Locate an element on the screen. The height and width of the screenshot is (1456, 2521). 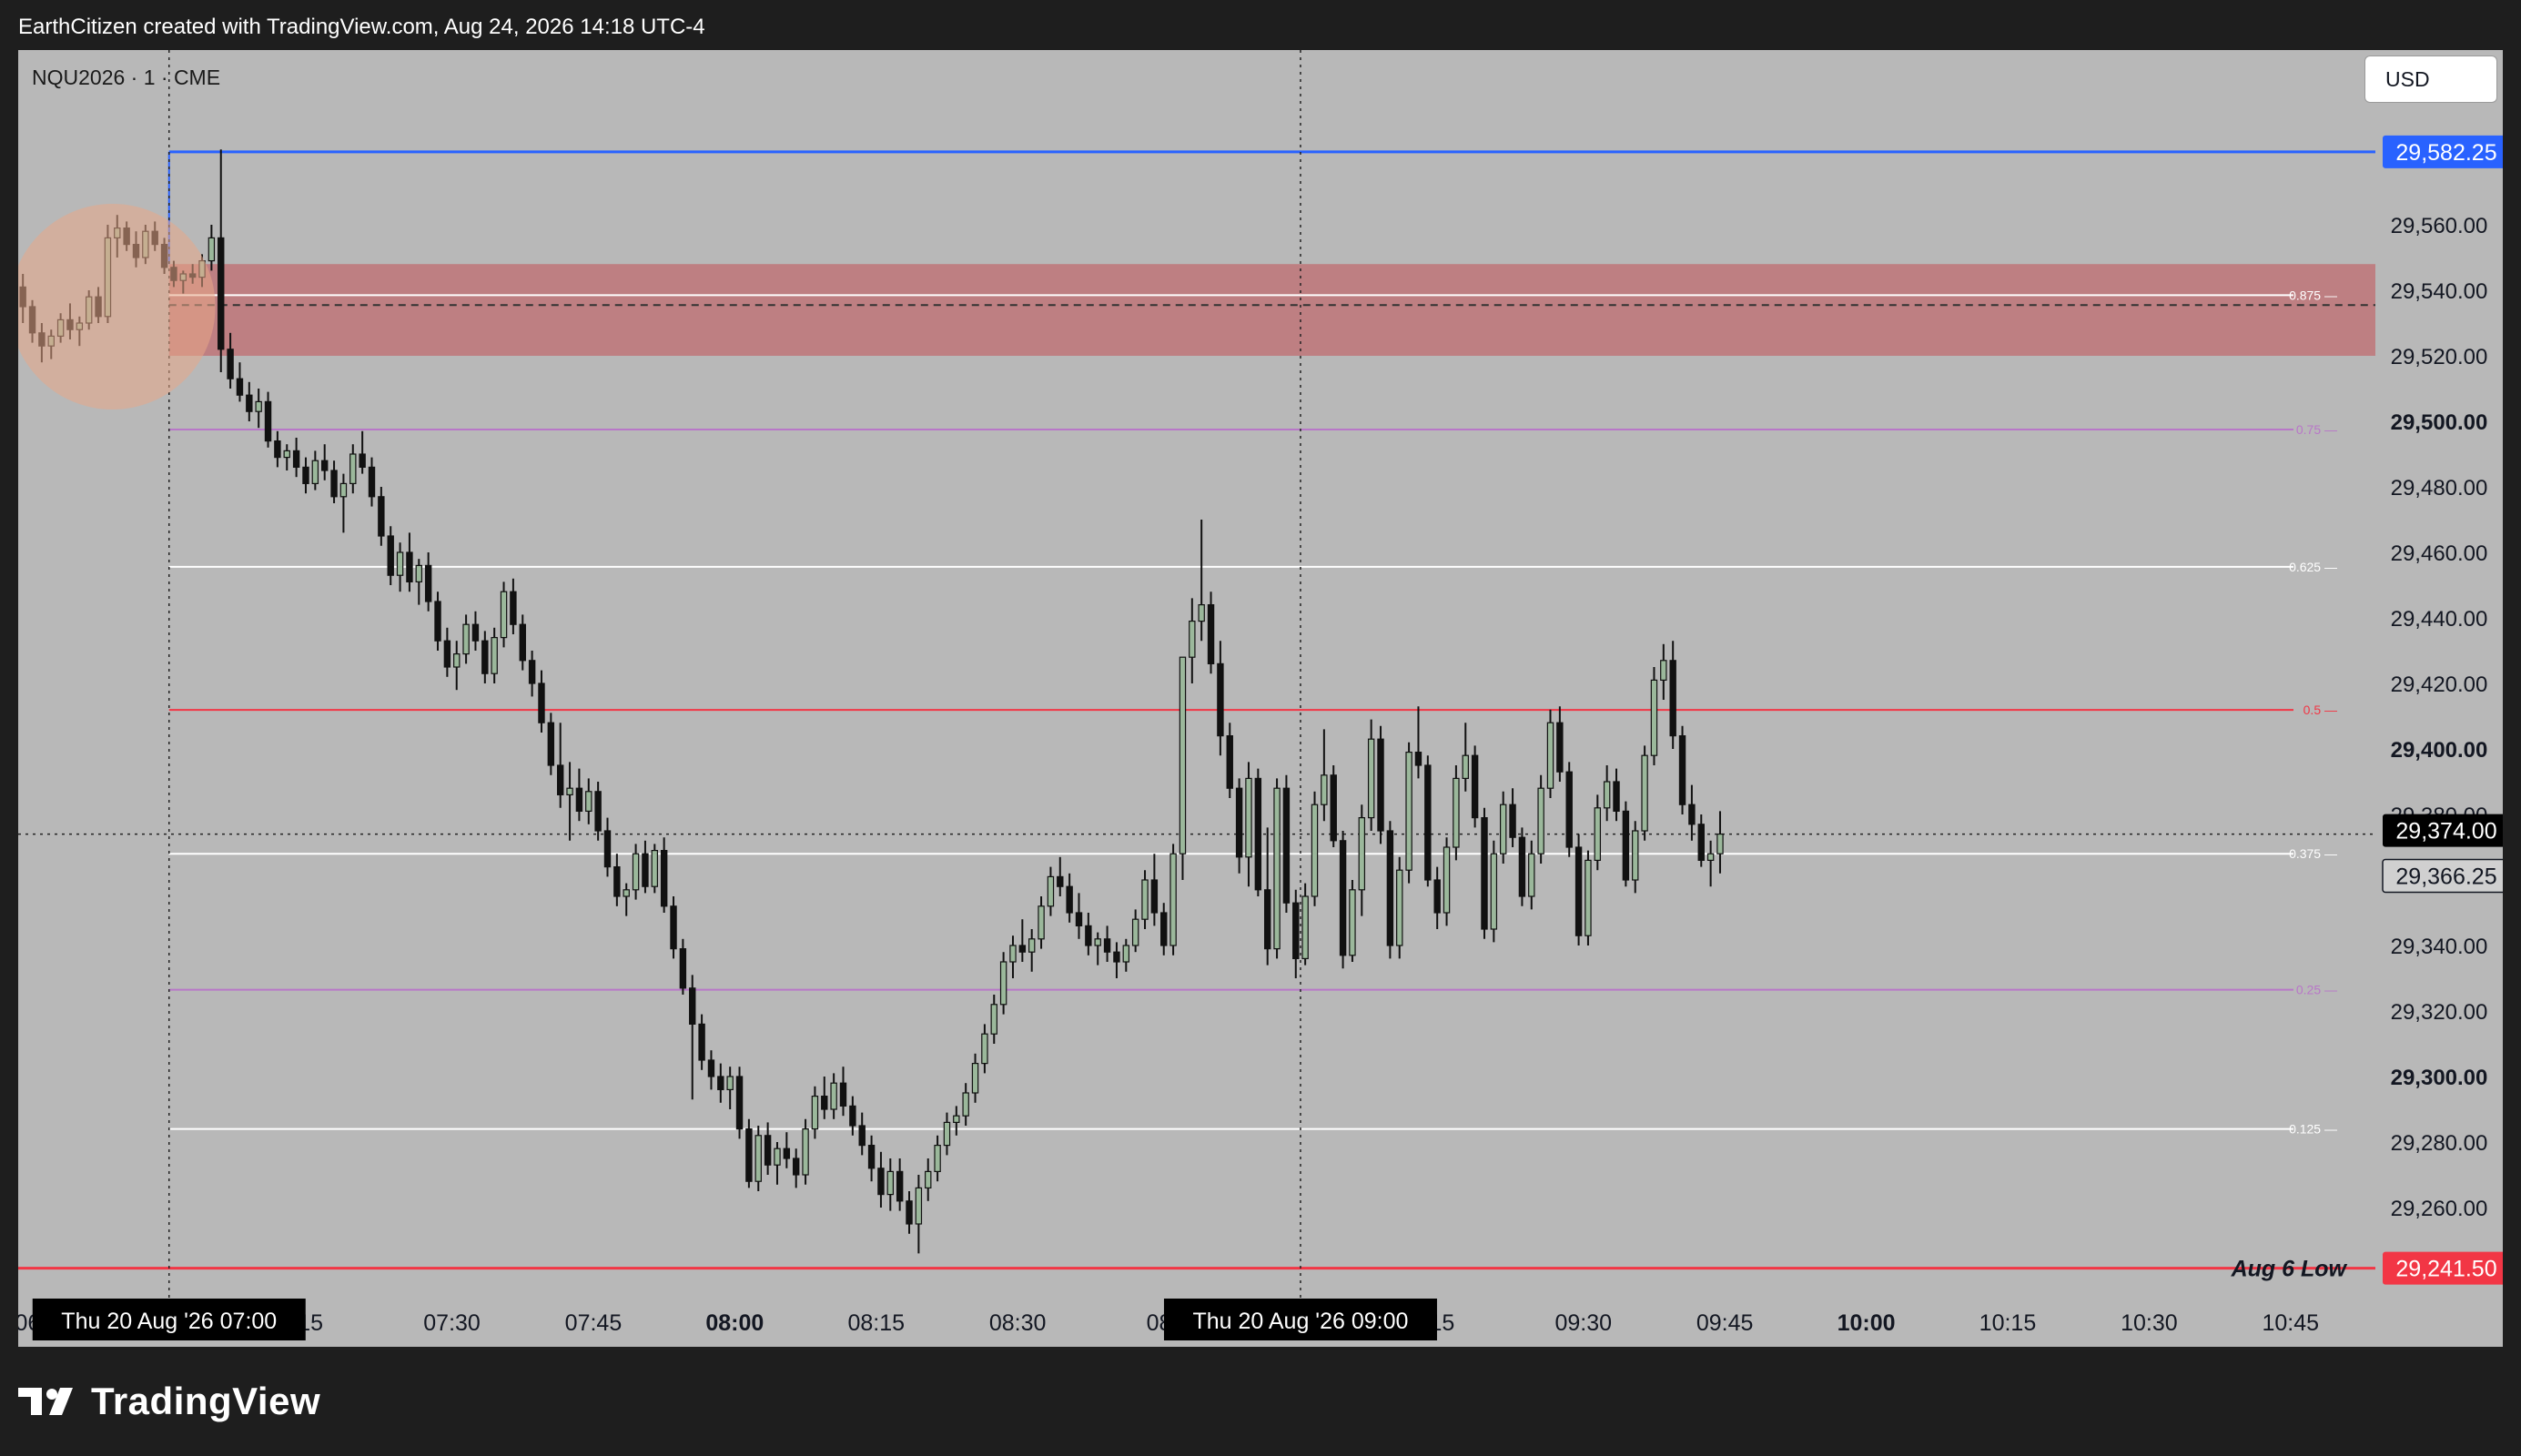
fib-level-label: 0.75 — is located at coordinates (2317, 430).